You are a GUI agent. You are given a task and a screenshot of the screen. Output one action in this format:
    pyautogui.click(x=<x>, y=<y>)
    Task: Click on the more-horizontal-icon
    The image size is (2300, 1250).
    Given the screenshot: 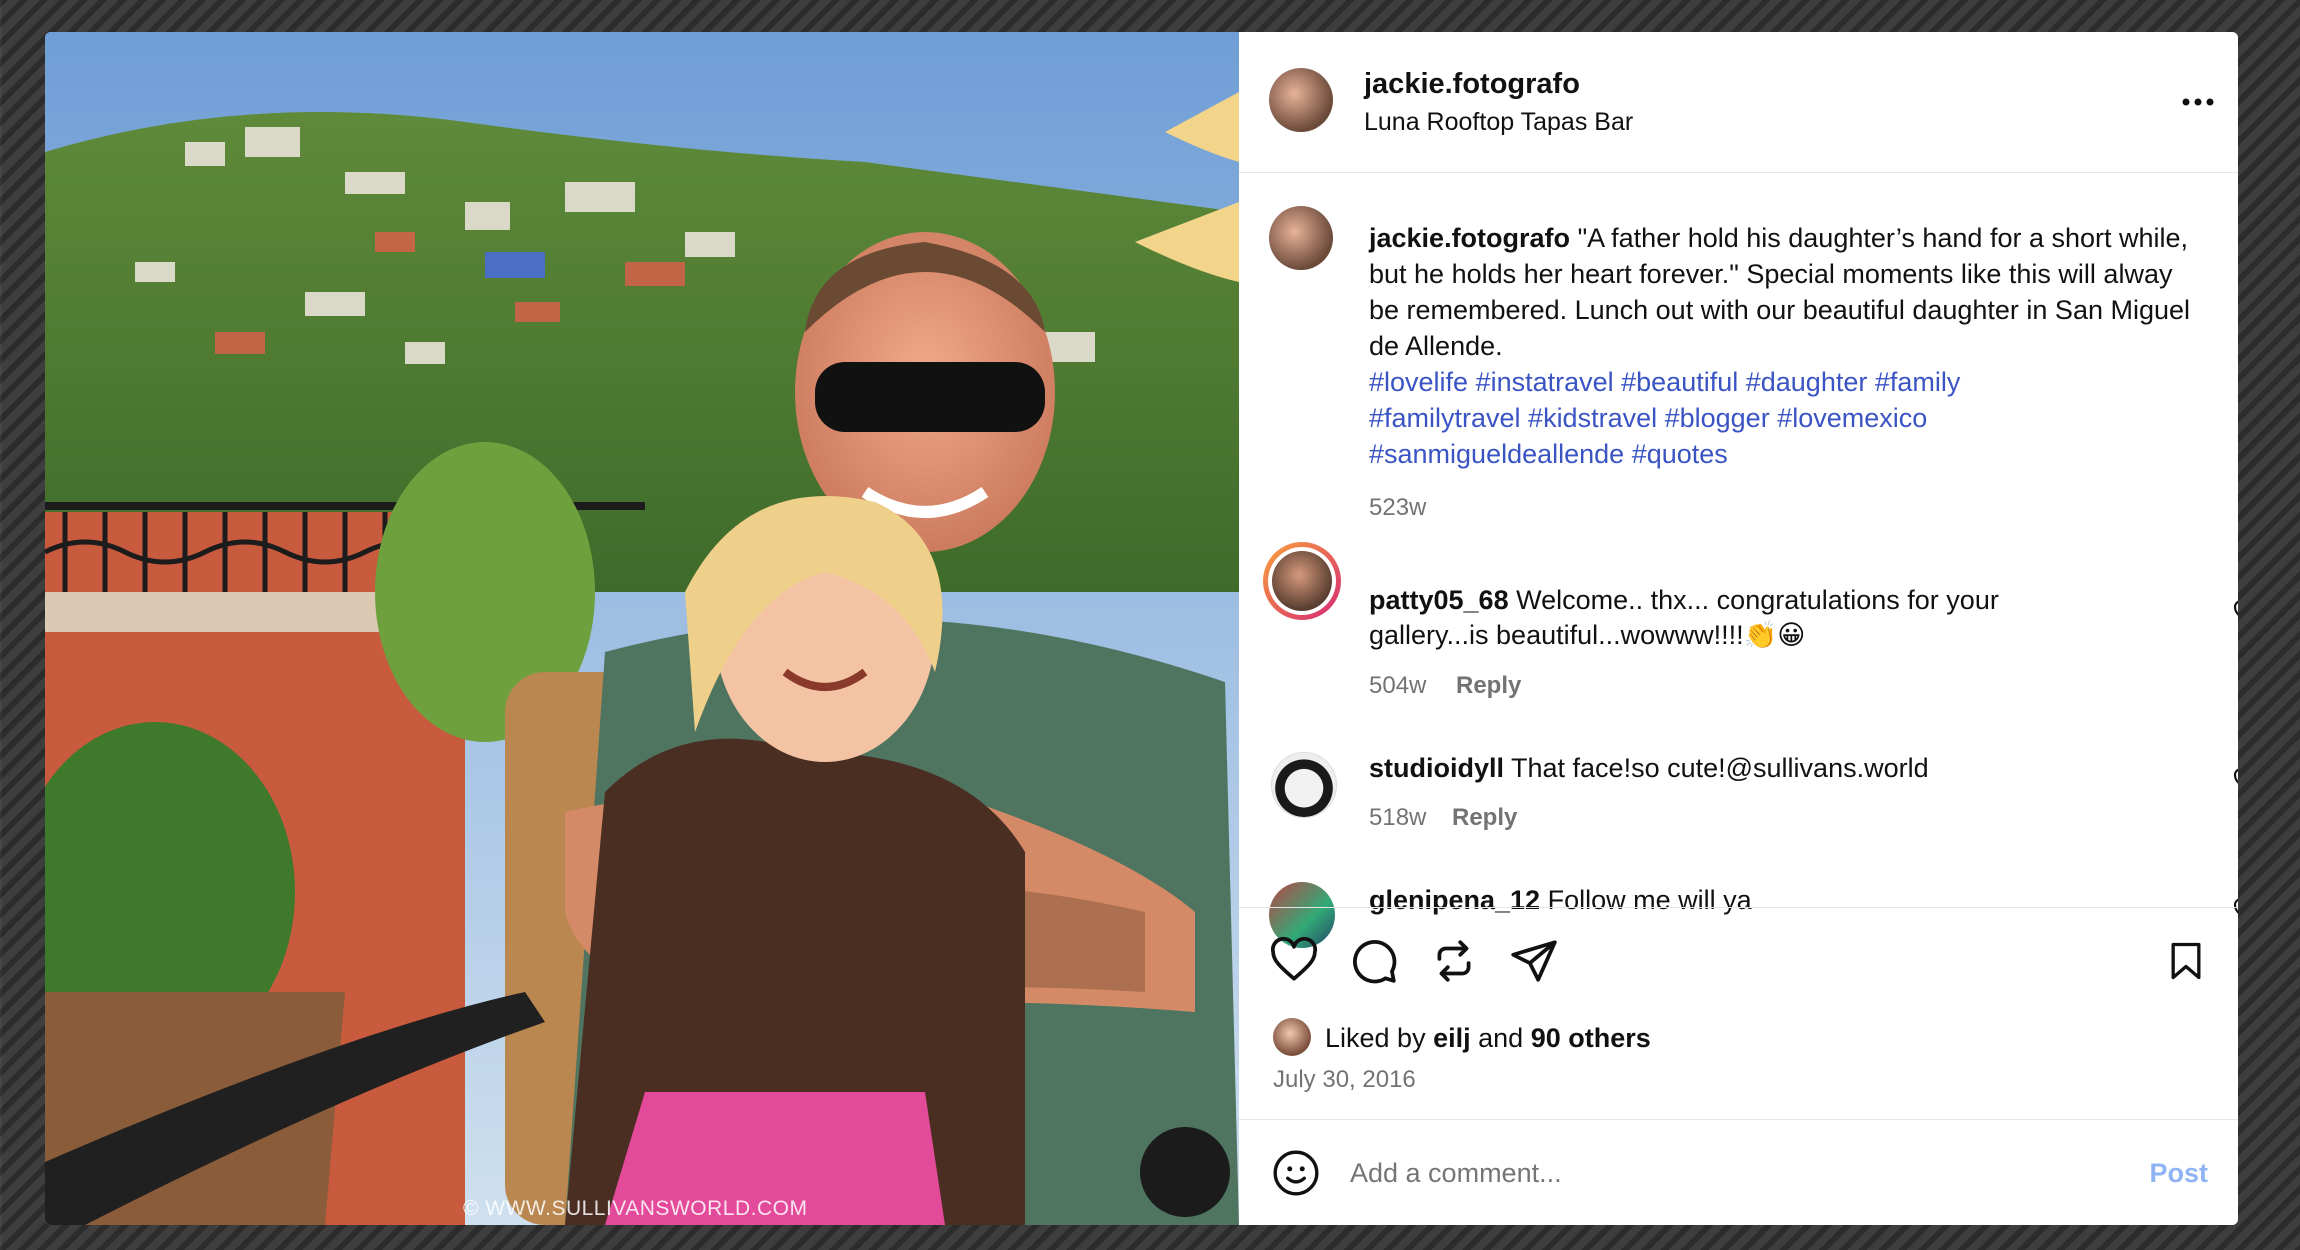 What is the action you would take?
    pyautogui.click(x=2198, y=102)
    